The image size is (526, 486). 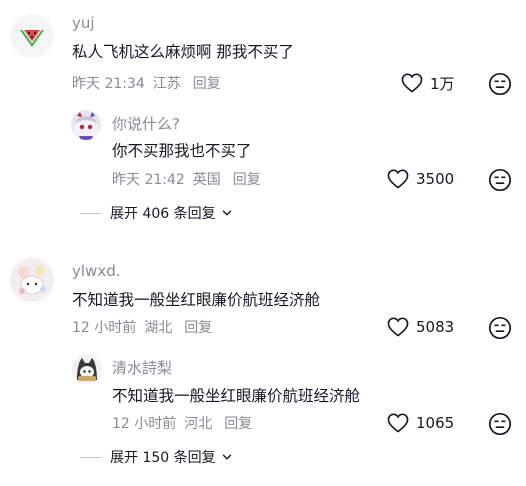 I want to click on reply-meta: 昨天 21:42 英国 回复, so click(x=186, y=179).